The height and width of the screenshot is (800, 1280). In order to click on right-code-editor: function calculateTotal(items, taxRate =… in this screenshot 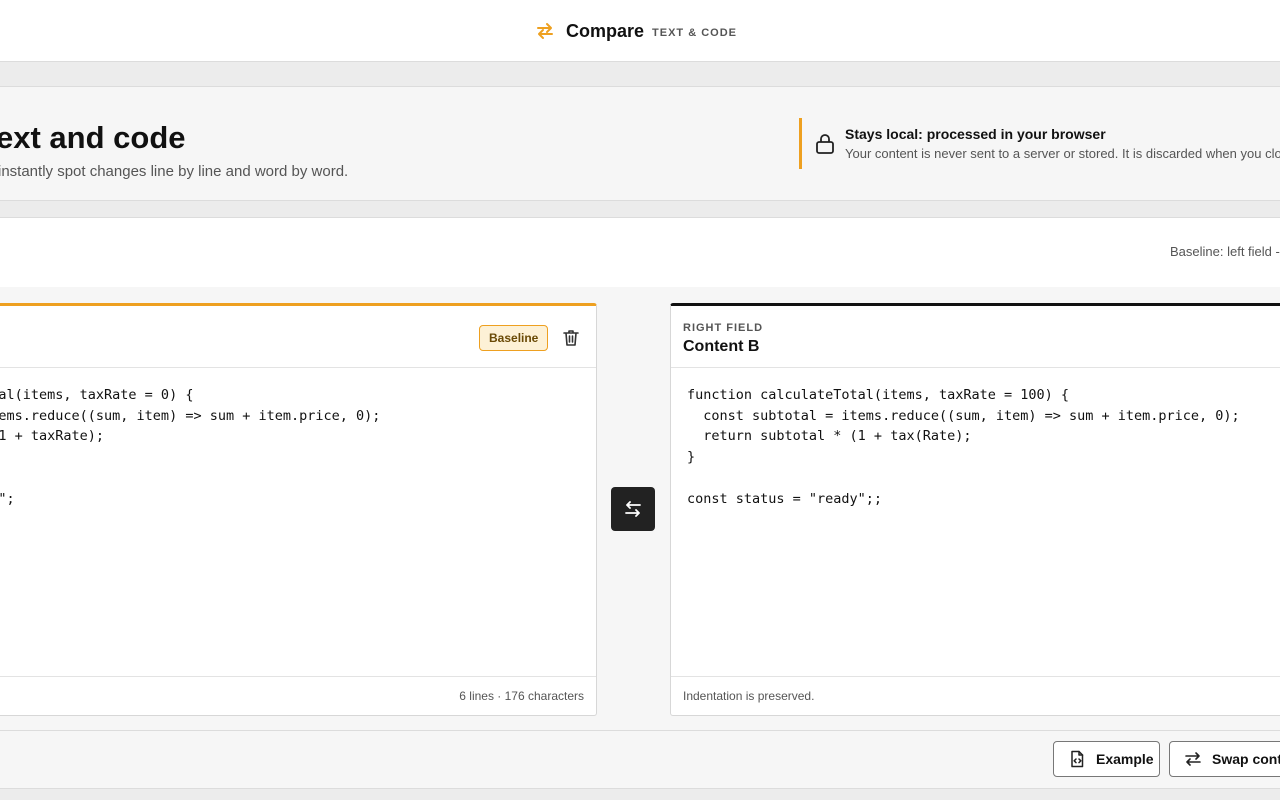, I will do `click(963, 447)`.